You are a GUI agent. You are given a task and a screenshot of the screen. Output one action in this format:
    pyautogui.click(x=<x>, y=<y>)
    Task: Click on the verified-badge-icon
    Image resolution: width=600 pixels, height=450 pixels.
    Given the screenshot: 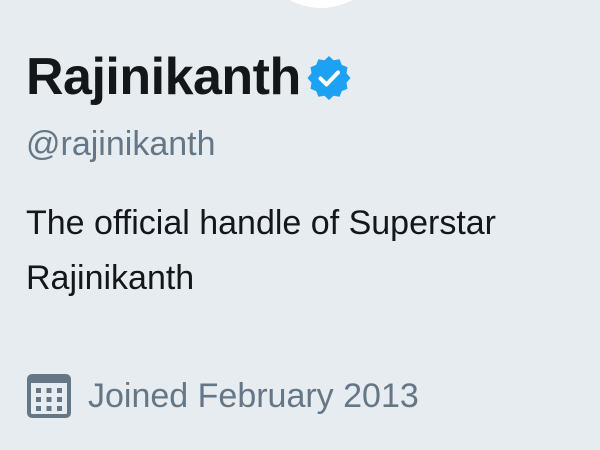 What is the action you would take?
    pyautogui.click(x=329, y=78)
    